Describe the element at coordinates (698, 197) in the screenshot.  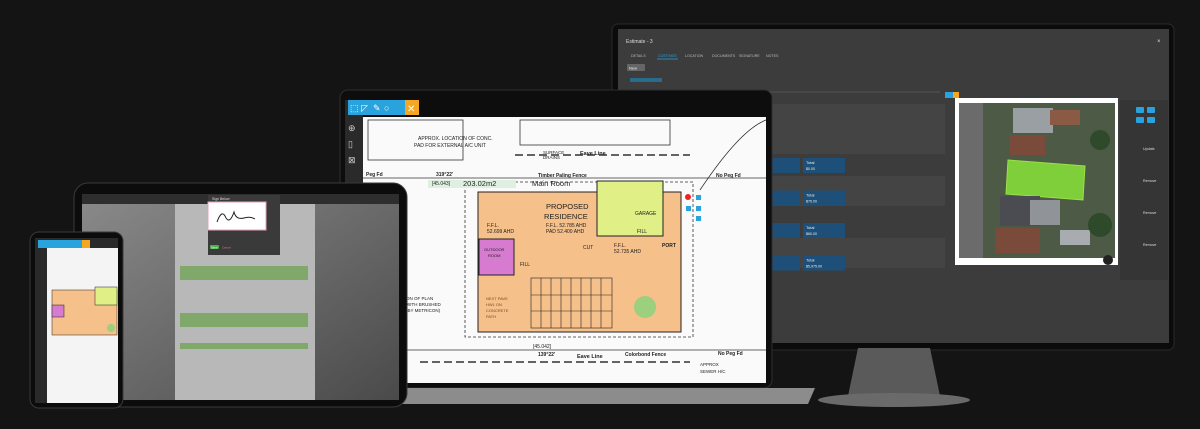
I see `shape-action-icon` at that location.